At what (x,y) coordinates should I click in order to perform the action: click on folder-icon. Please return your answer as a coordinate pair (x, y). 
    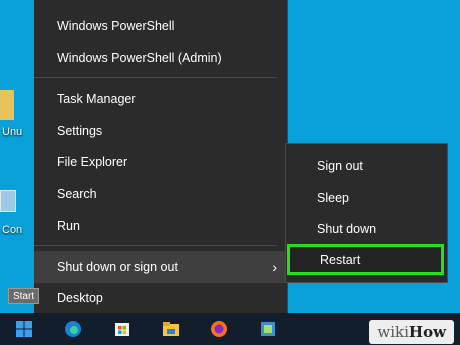
    Looking at the image, I should click on (7, 105).